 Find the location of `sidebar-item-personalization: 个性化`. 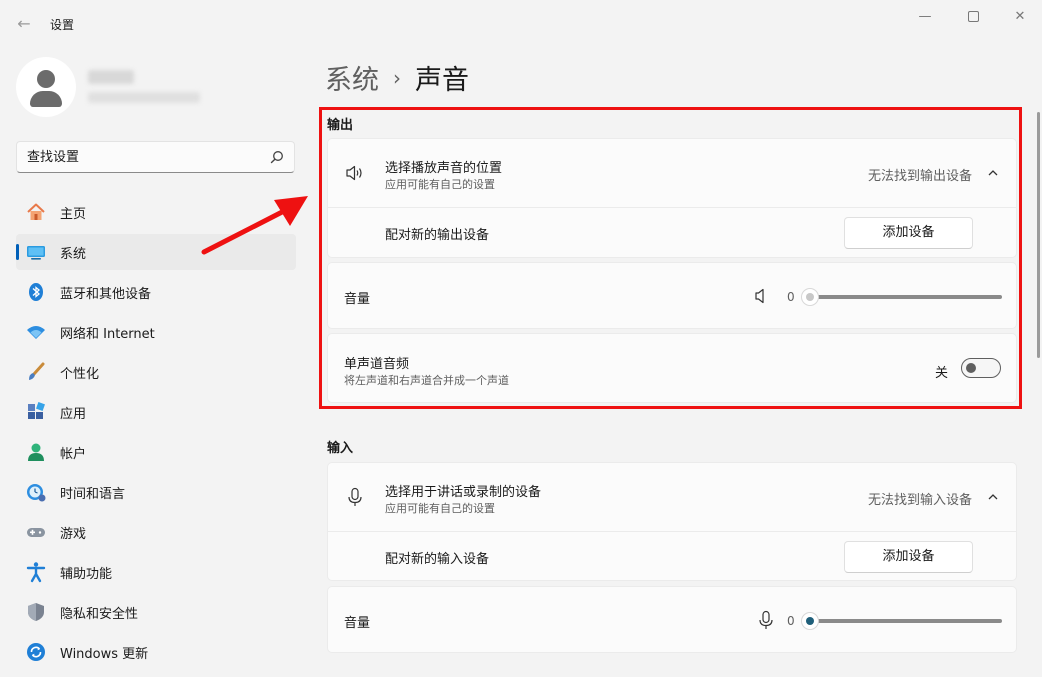

sidebar-item-personalization: 个性化 is located at coordinates (156, 372).